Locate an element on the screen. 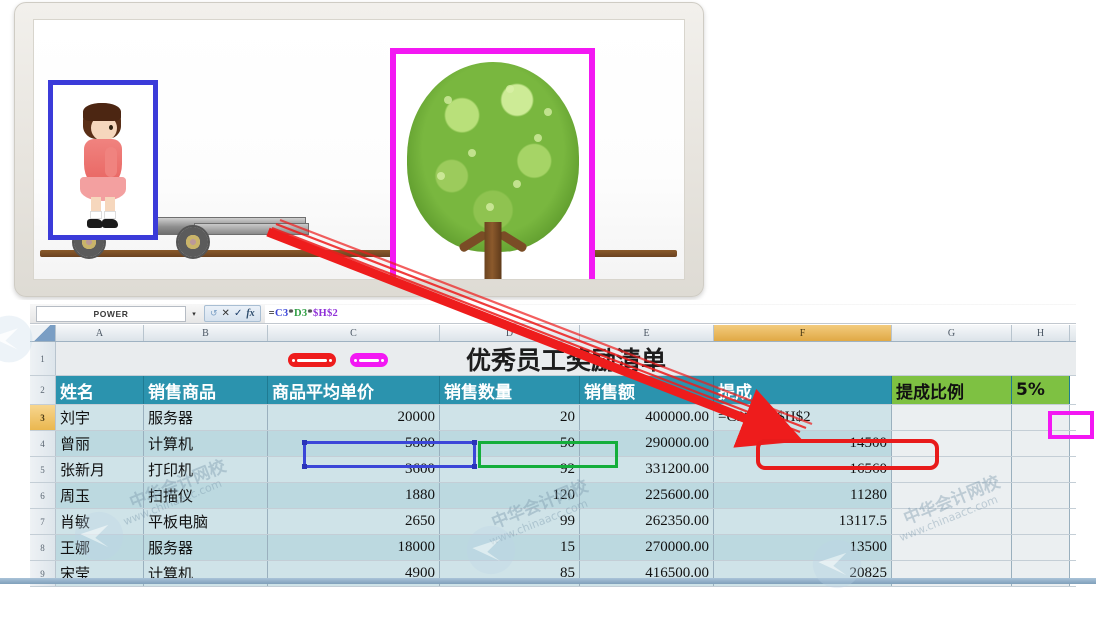  tree-figure-icon is located at coordinates (493, 170).